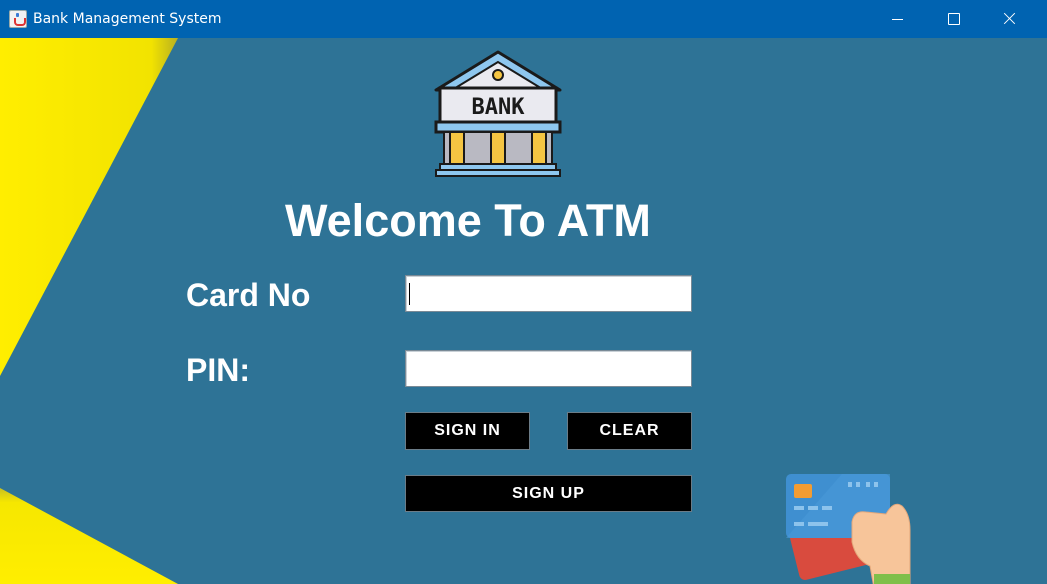 This screenshot has height=584, width=1047. I want to click on sign-in-button: SIGN IN, so click(467, 431).